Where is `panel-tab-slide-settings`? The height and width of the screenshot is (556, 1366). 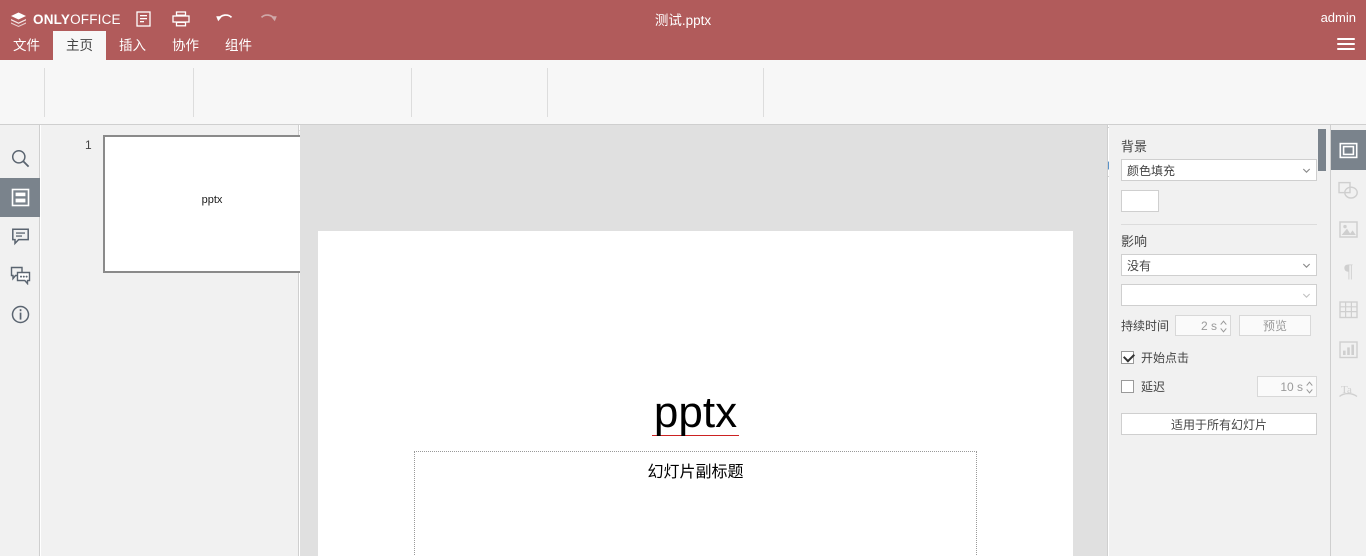
panel-tab-slide-settings is located at coordinates (1348, 150).